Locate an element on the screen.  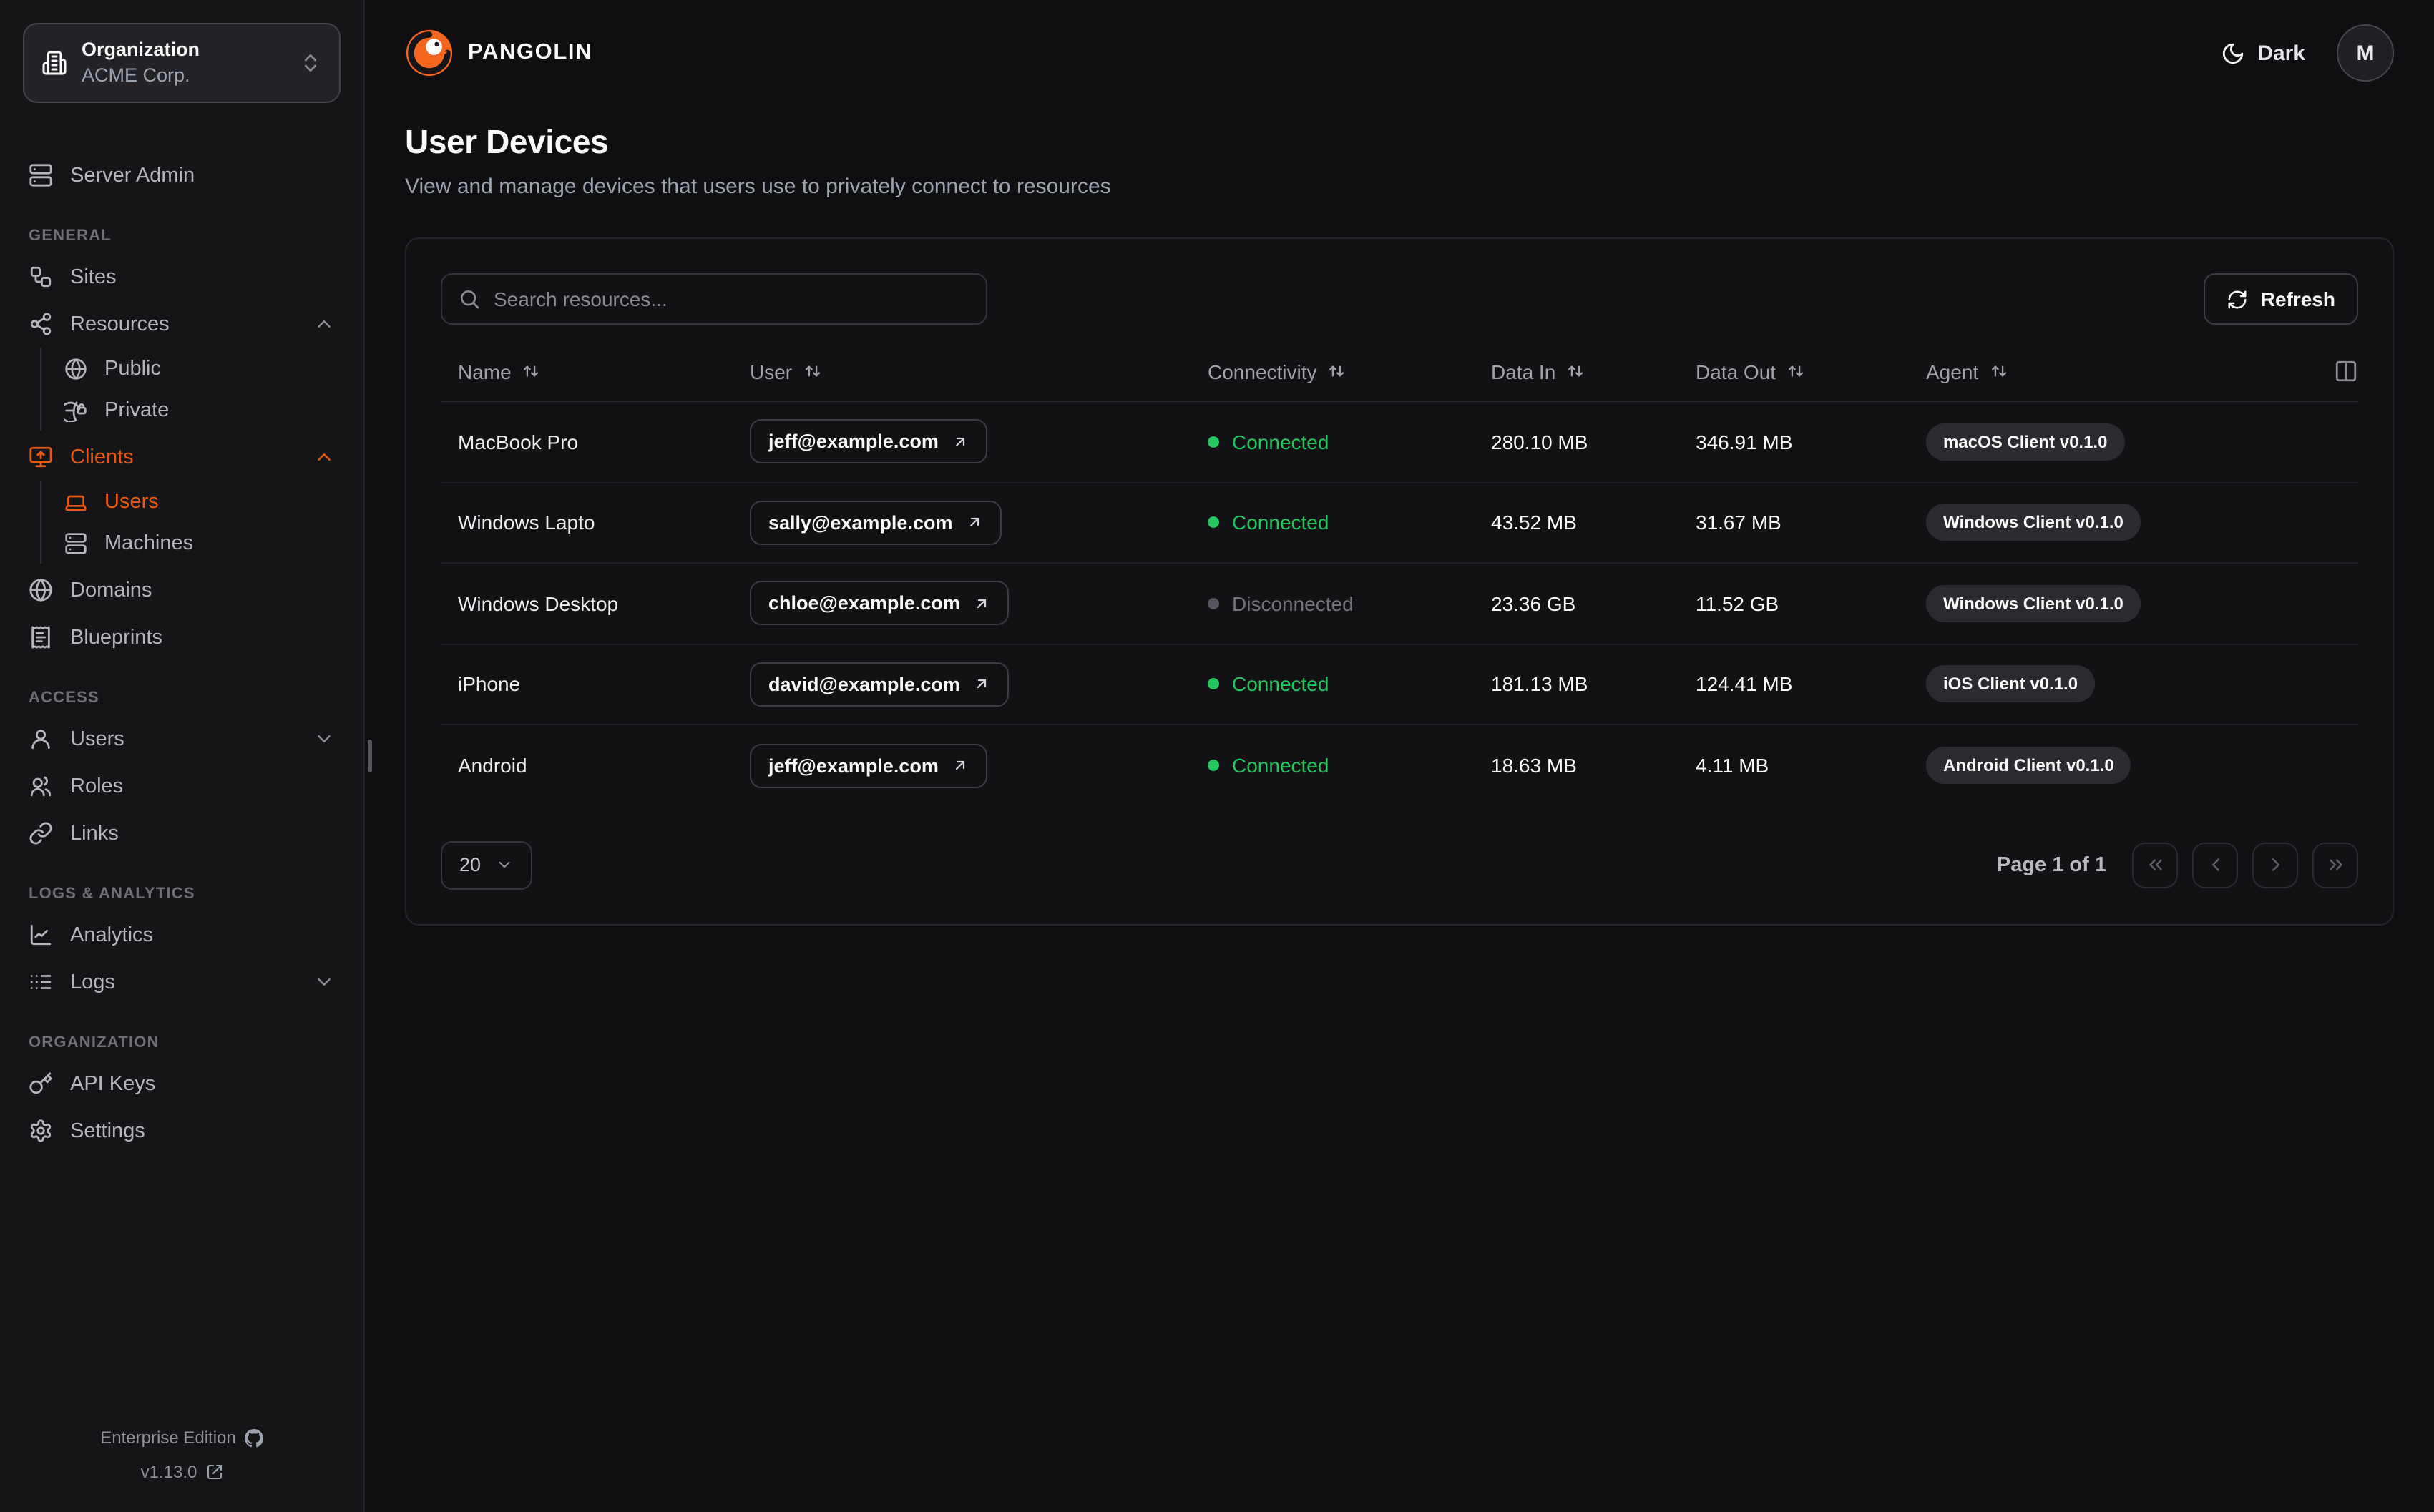
sidebar-item-client-machines: Machines is located at coordinates (200, 543).